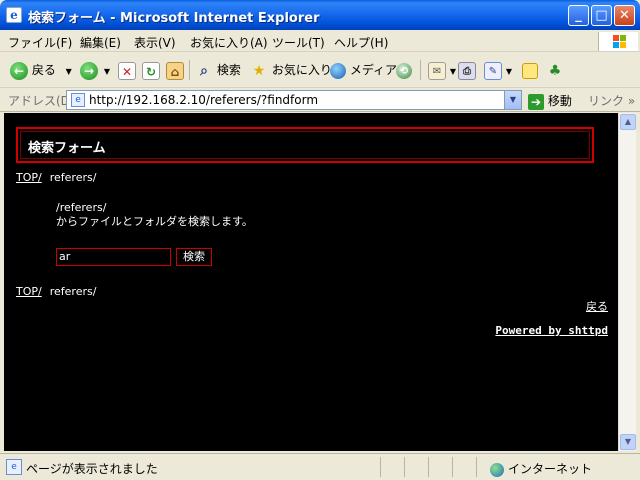 This screenshot has width=640, height=480. I want to click on mail-button: ✉ ▼, so click(442, 70).